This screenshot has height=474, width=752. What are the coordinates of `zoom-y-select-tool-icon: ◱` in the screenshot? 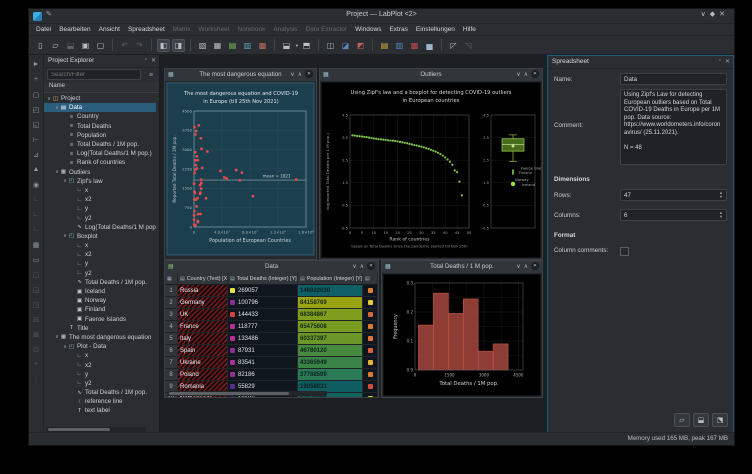 It's located at (36, 124).